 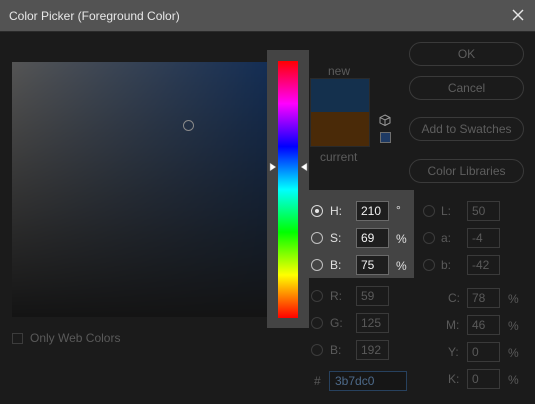 What do you see at coordinates (513, 299) in the screenshot?
I see `cyan-unit: %` at bounding box center [513, 299].